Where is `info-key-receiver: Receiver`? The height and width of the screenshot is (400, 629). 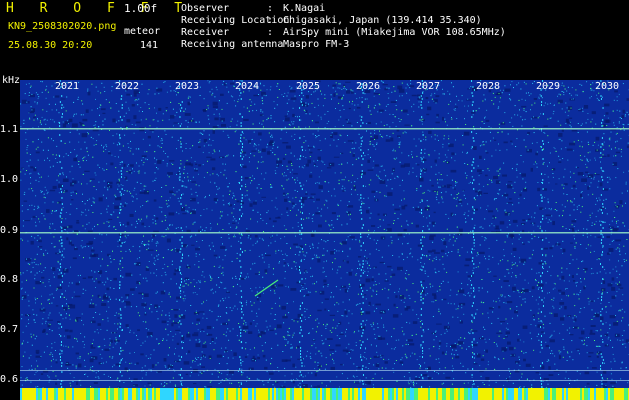 info-key-receiver: Receiver is located at coordinates (205, 32).